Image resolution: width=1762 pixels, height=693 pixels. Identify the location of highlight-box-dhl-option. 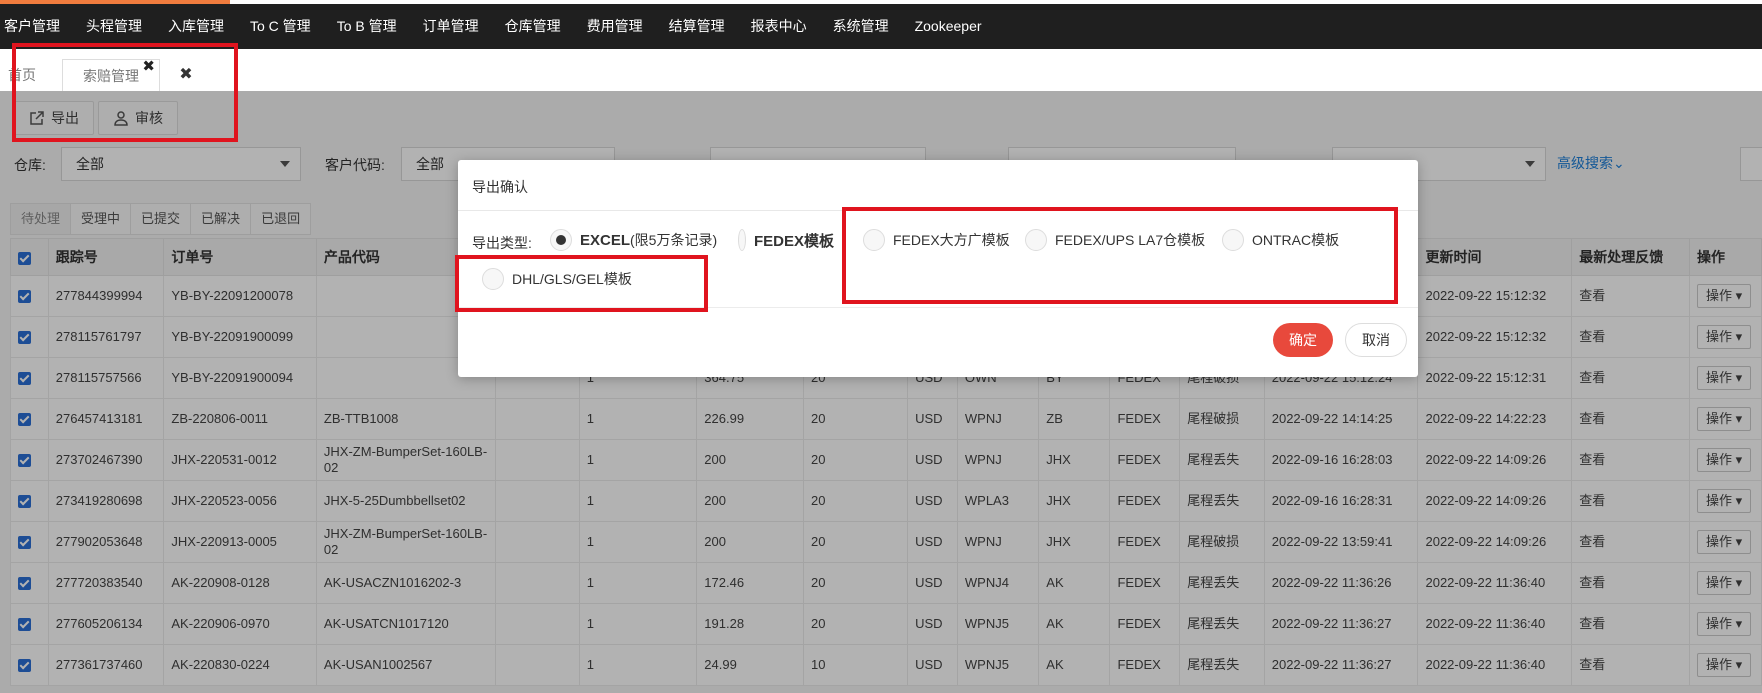
(581, 283).